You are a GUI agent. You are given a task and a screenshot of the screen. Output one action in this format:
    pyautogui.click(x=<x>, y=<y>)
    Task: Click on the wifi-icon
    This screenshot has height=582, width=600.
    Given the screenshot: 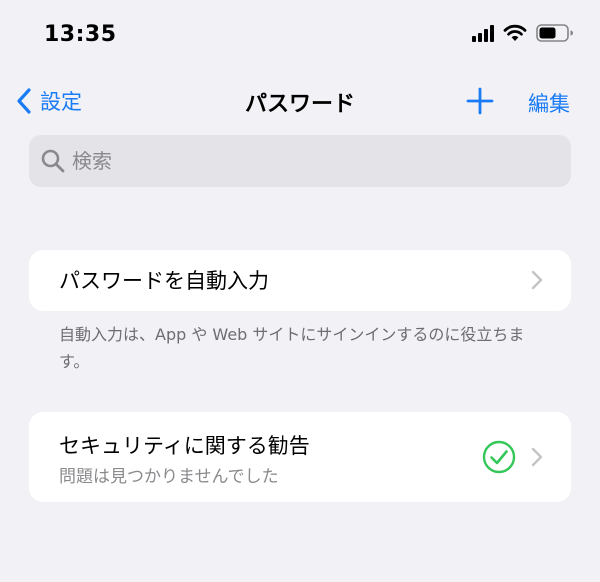 What is the action you would take?
    pyautogui.click(x=515, y=32)
    